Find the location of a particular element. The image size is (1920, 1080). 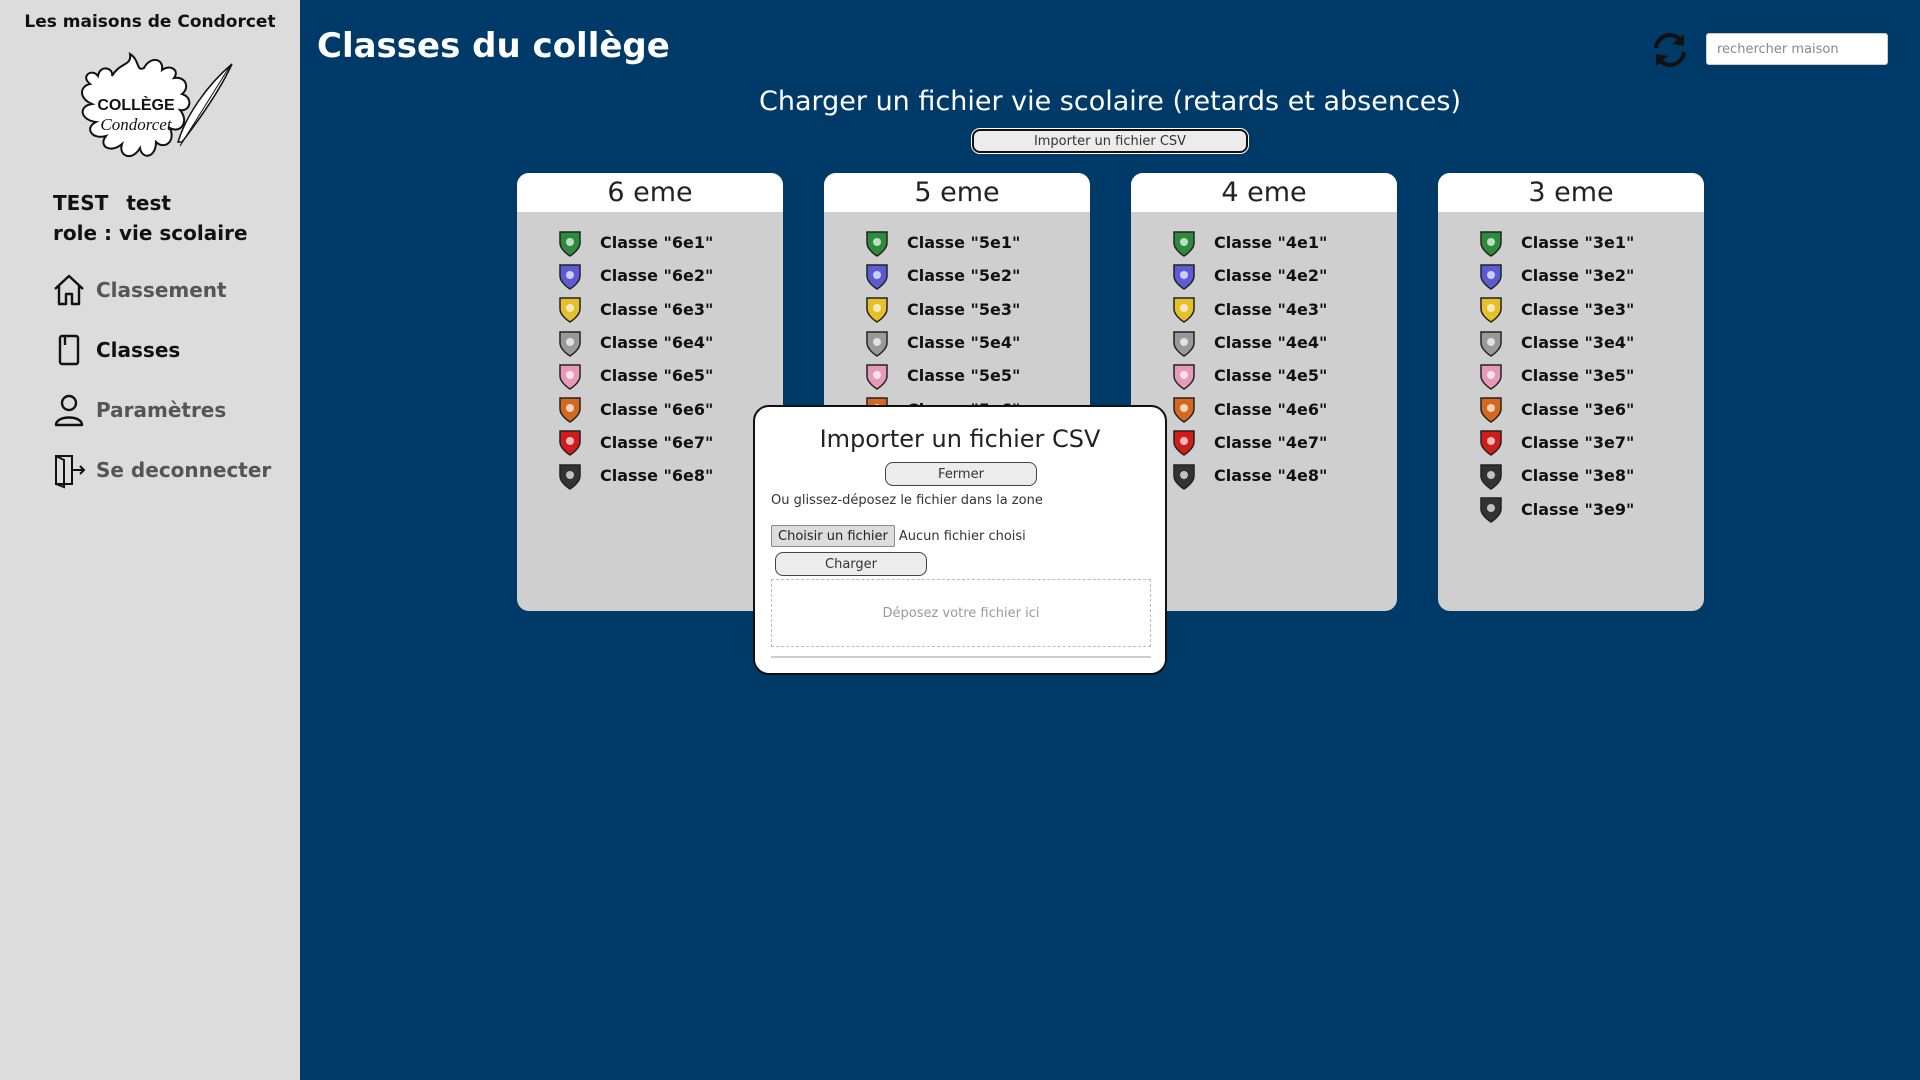

class-label: Classe "4e3" is located at coordinates (1271, 309).